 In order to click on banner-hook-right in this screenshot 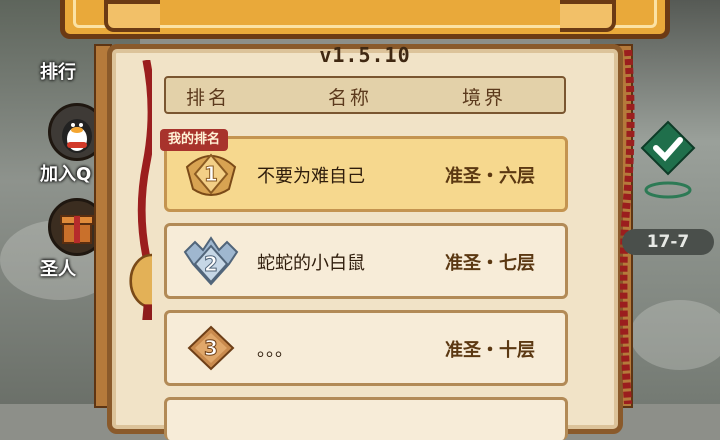, I will do `click(588, 16)`.